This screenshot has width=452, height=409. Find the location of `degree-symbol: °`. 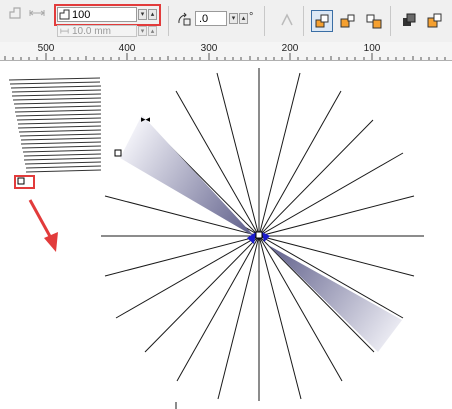

degree-symbol: ° is located at coordinates (251, 17).